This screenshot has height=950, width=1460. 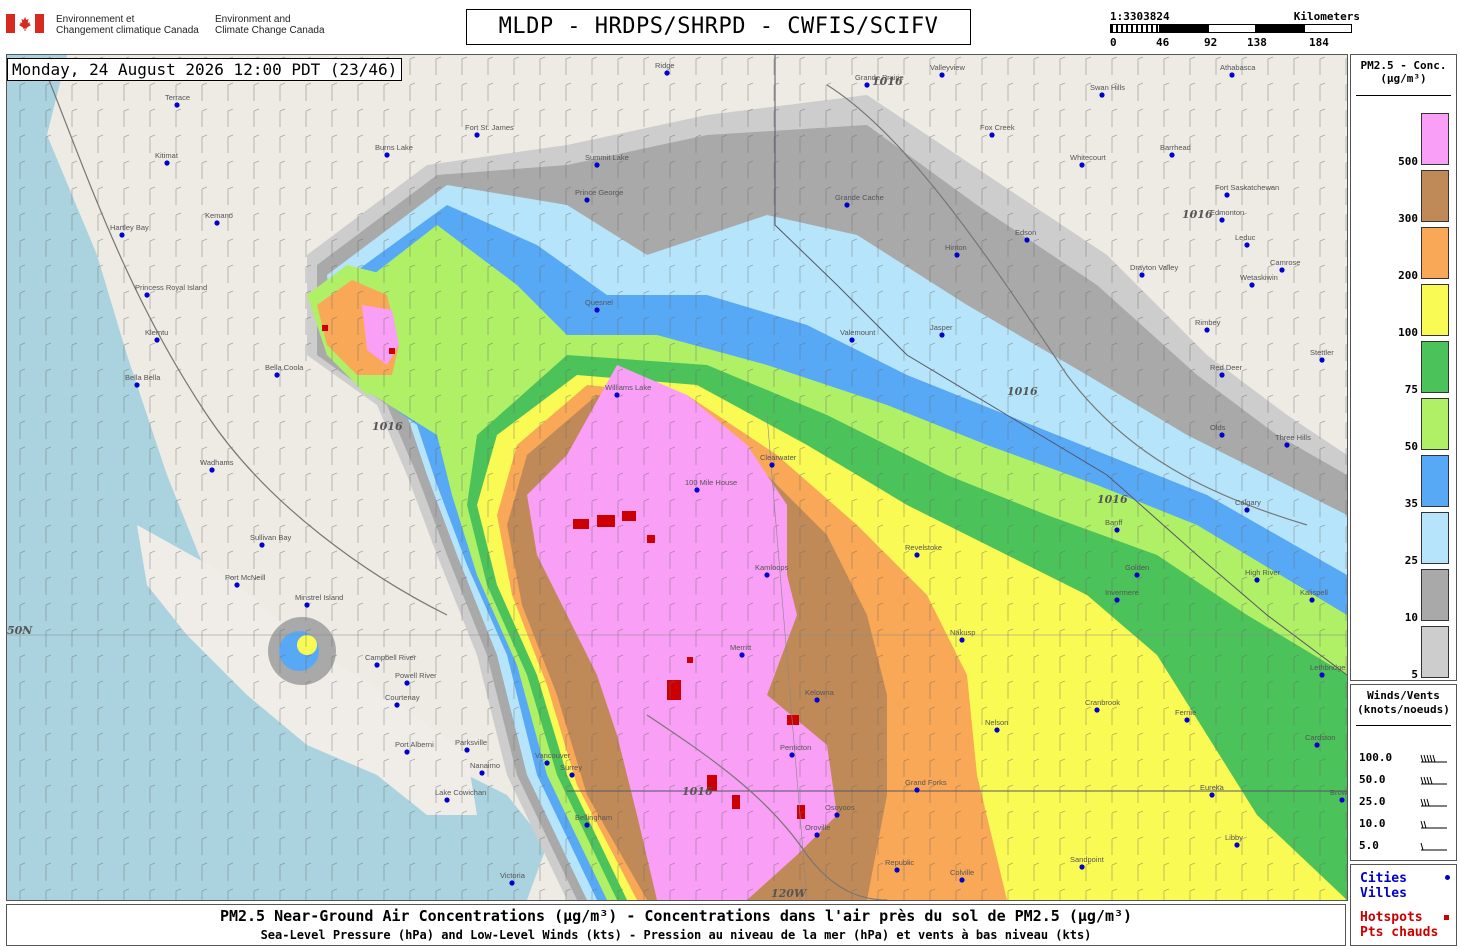 What do you see at coordinates (485, 765) in the screenshot?
I see `city-label: Nanaimo` at bounding box center [485, 765].